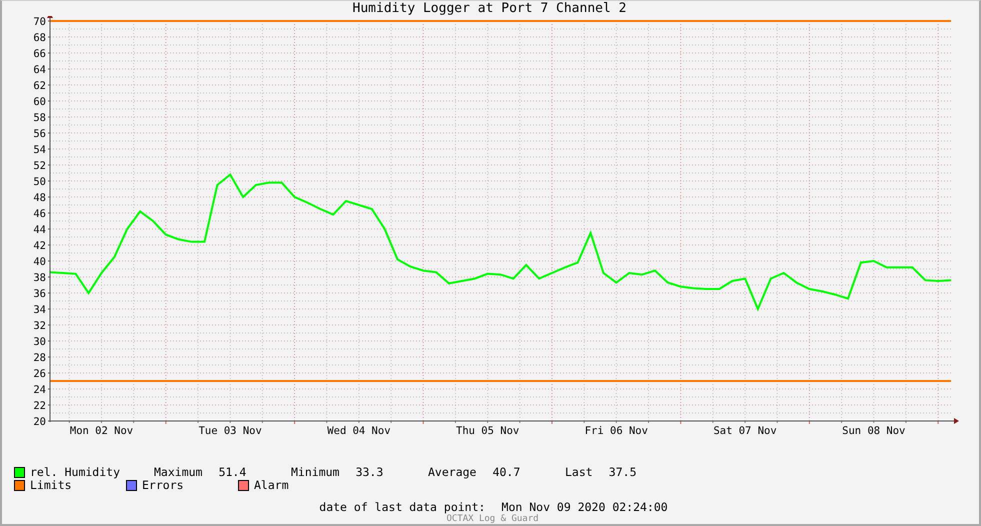 The image size is (981, 526). Describe the element at coordinates (39, 150) in the screenshot. I see `axis-label: 54` at that location.